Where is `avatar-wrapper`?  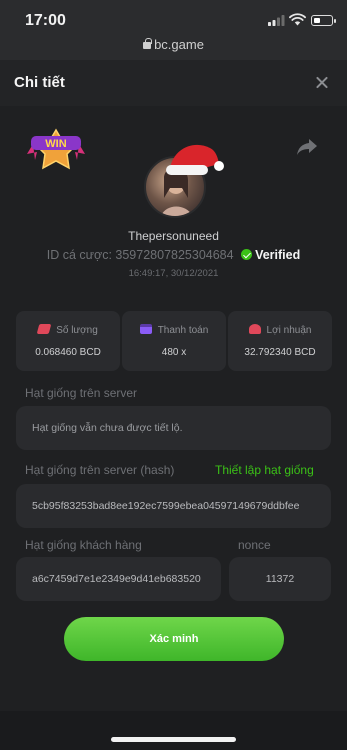 avatar-wrapper is located at coordinates (184, 178).